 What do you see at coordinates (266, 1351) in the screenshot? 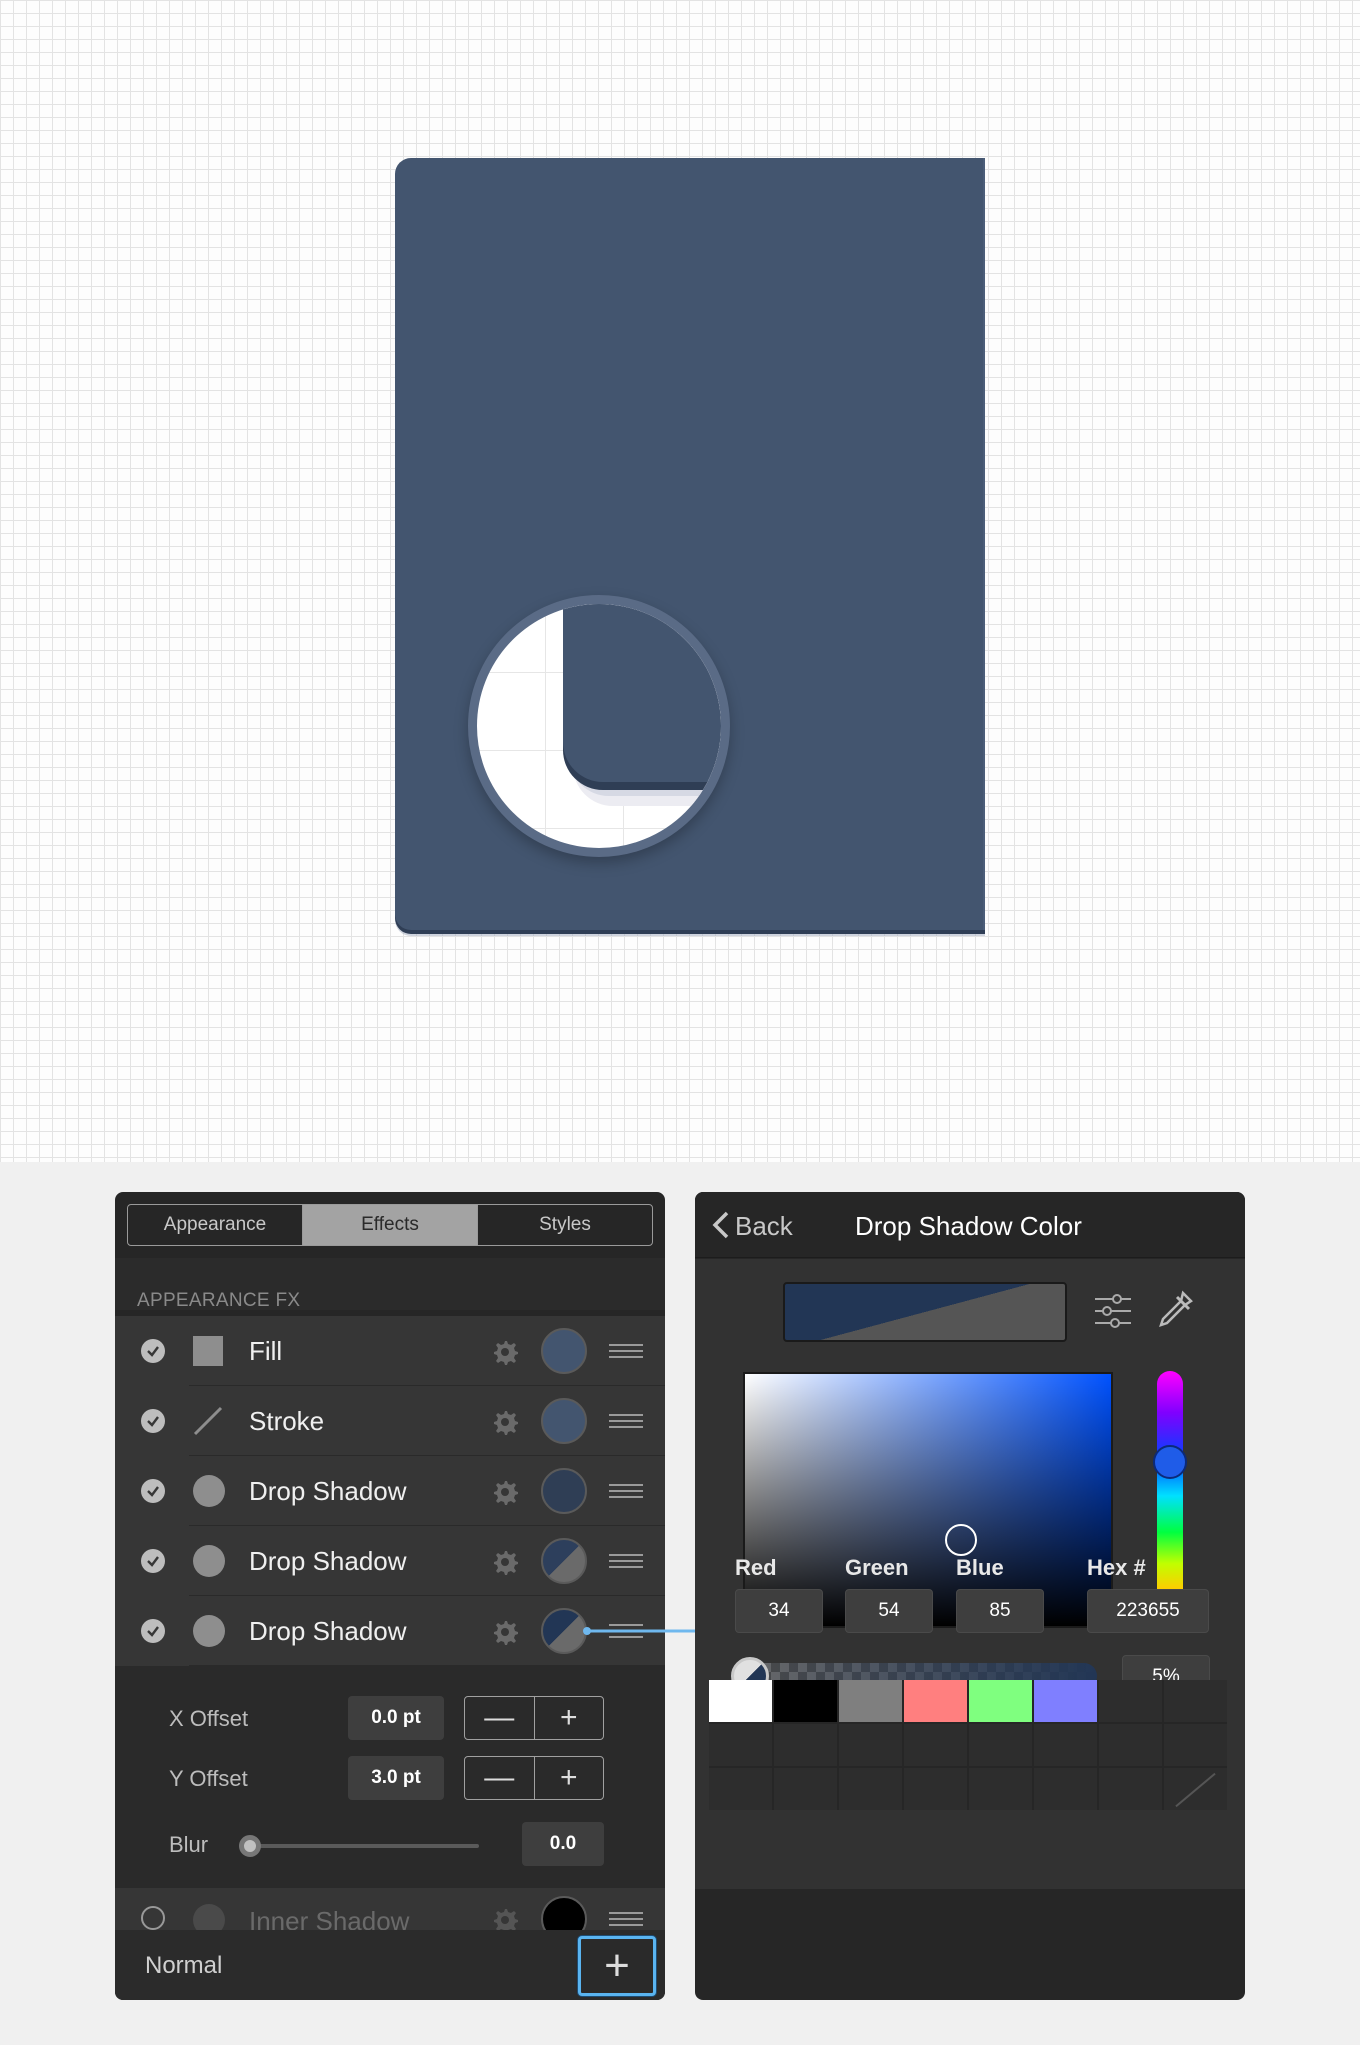
I see `fx-label: Fill` at bounding box center [266, 1351].